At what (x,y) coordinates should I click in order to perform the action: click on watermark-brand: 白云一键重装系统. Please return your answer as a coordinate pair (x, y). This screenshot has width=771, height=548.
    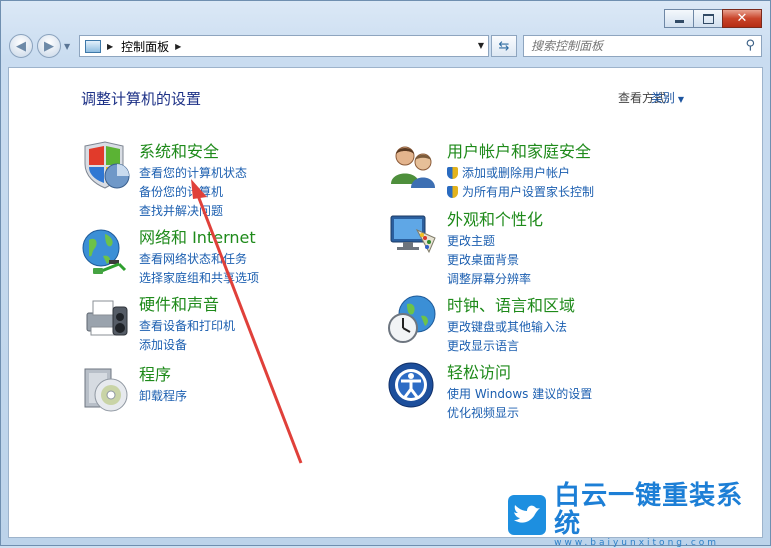
    Looking at the image, I should click on (649, 510).